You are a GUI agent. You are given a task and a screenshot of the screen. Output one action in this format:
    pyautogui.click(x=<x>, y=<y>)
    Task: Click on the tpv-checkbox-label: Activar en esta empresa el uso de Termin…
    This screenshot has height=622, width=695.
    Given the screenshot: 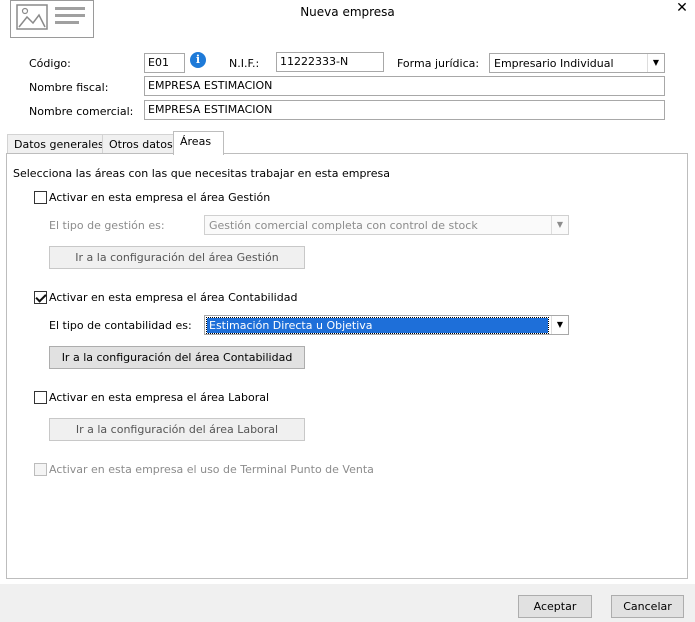 What is the action you would take?
    pyautogui.click(x=211, y=469)
    